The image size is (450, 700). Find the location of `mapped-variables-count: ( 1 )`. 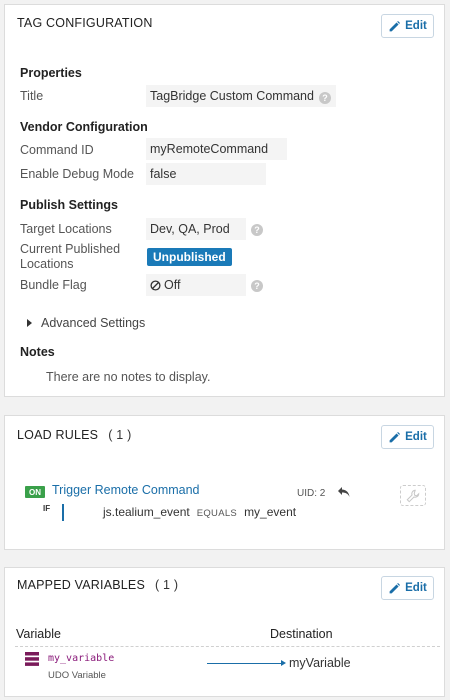

mapped-variables-count: ( 1 ) is located at coordinates (167, 585).